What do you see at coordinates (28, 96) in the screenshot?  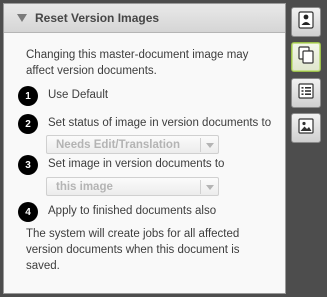 I see `step-1-badge: 1` at bounding box center [28, 96].